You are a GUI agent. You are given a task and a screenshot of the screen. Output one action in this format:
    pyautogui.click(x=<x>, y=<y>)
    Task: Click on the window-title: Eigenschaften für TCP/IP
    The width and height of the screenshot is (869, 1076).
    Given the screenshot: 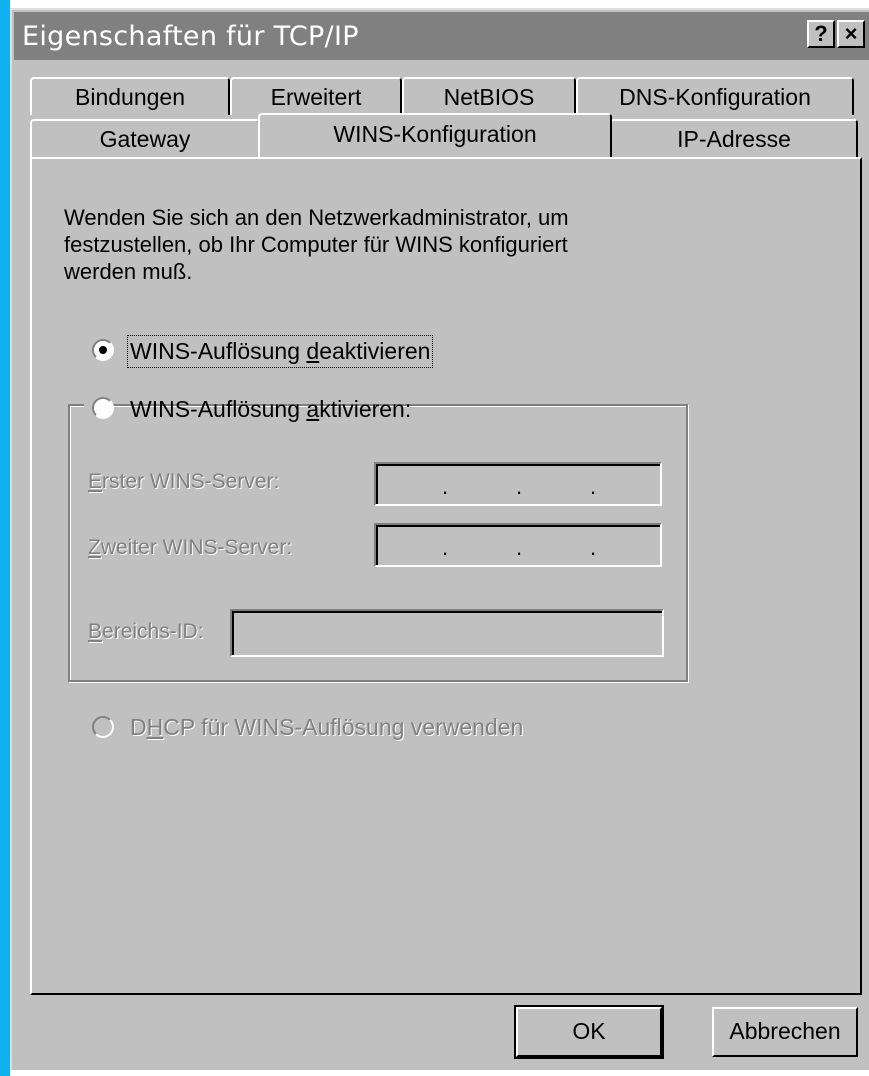 What is the action you would take?
    pyautogui.click(x=190, y=36)
    